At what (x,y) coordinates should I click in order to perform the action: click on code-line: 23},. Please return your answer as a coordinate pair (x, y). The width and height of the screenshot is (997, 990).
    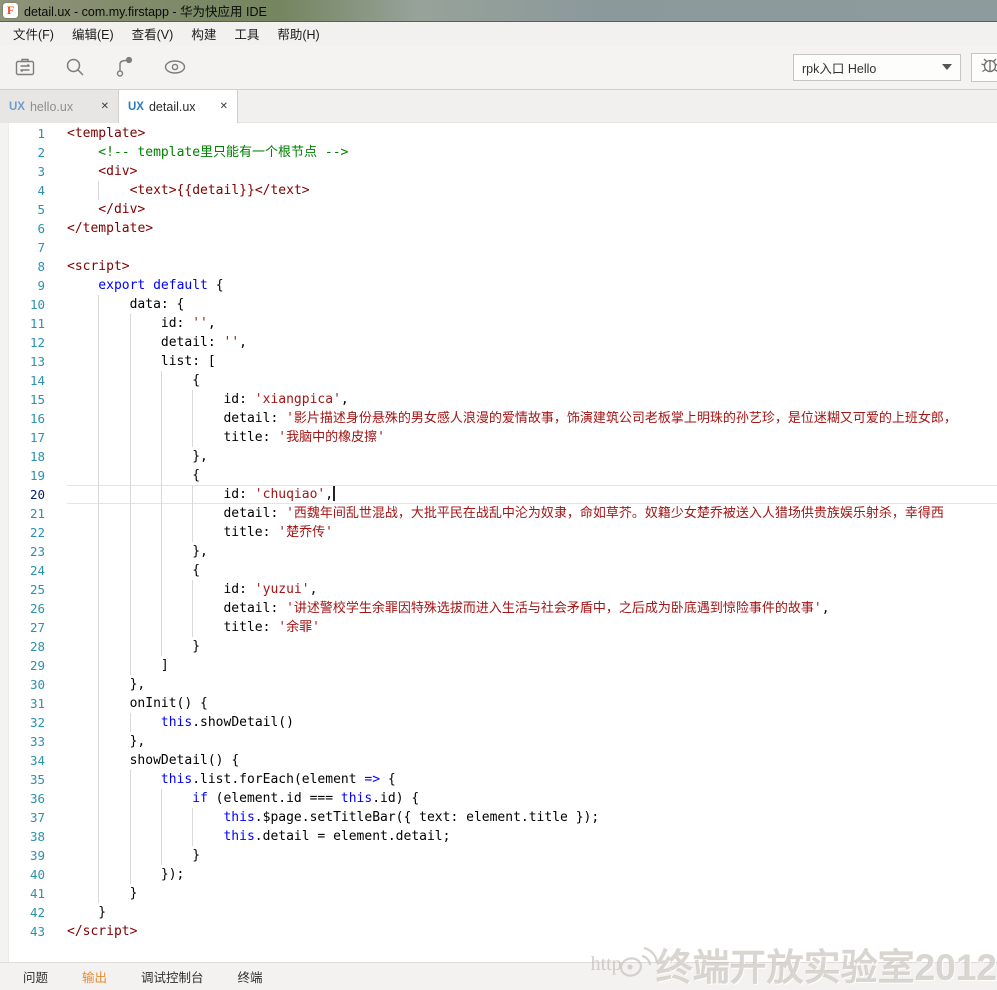
    Looking at the image, I should click on (498, 551).